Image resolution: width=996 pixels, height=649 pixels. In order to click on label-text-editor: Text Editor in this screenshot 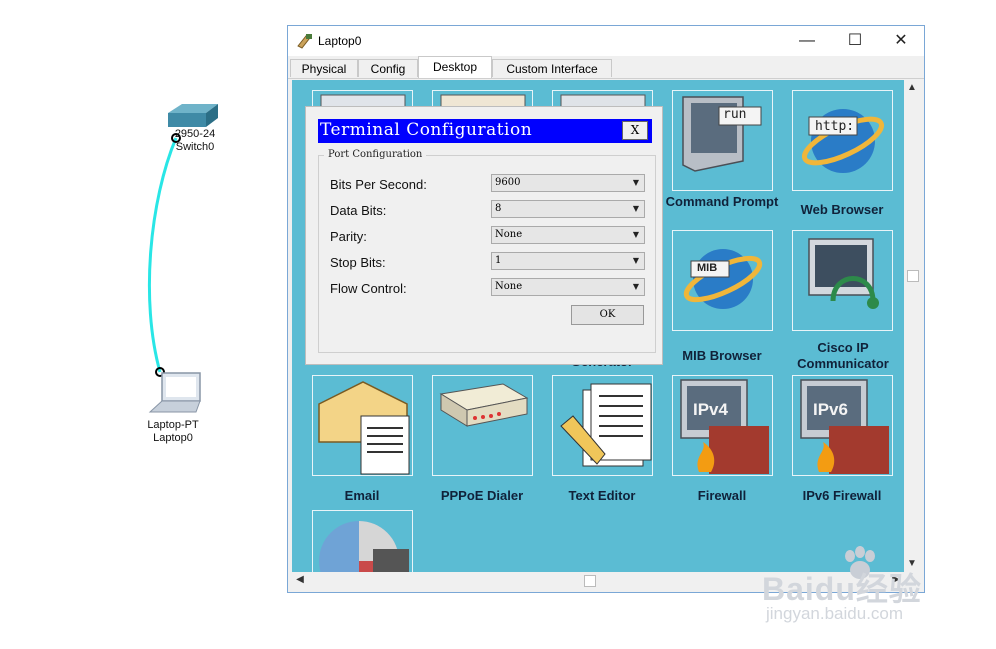, I will do `click(602, 495)`.